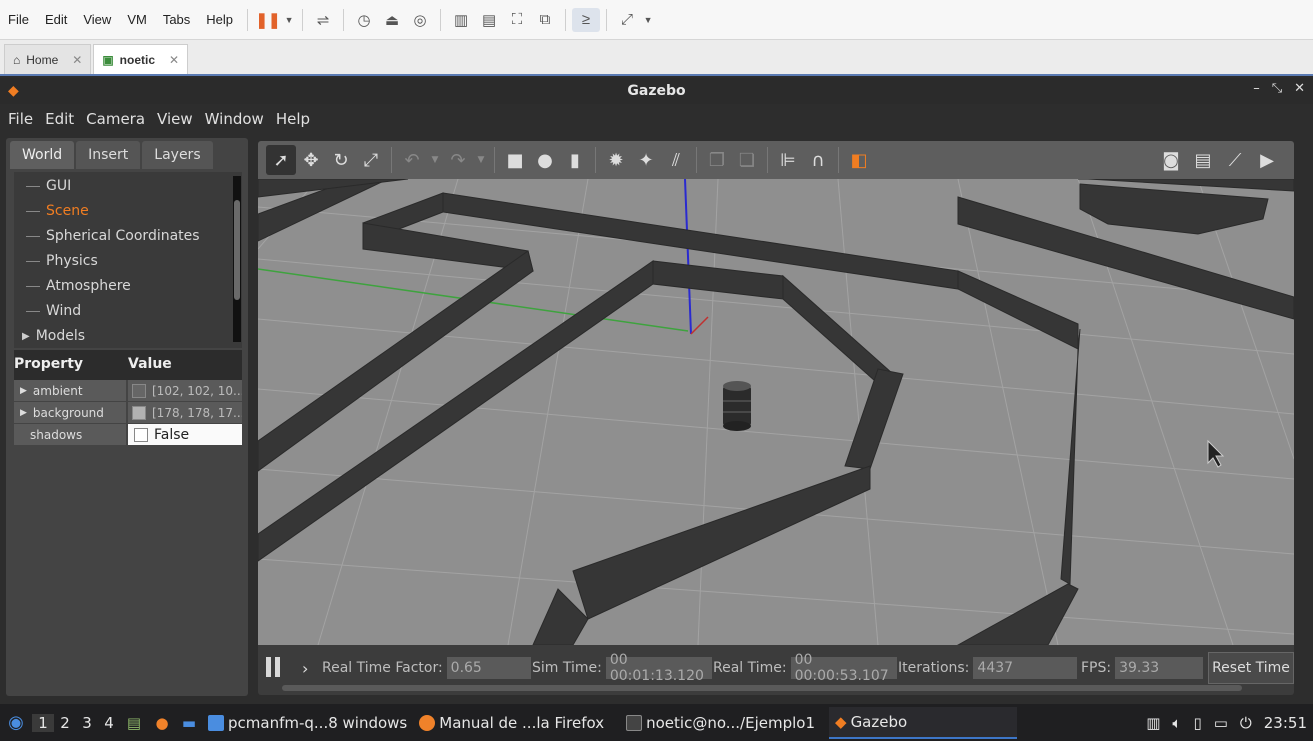 This screenshot has height=741, width=1313. Describe the element at coordinates (545, 20) in the screenshot. I see `unity-icon: ⧉` at that location.